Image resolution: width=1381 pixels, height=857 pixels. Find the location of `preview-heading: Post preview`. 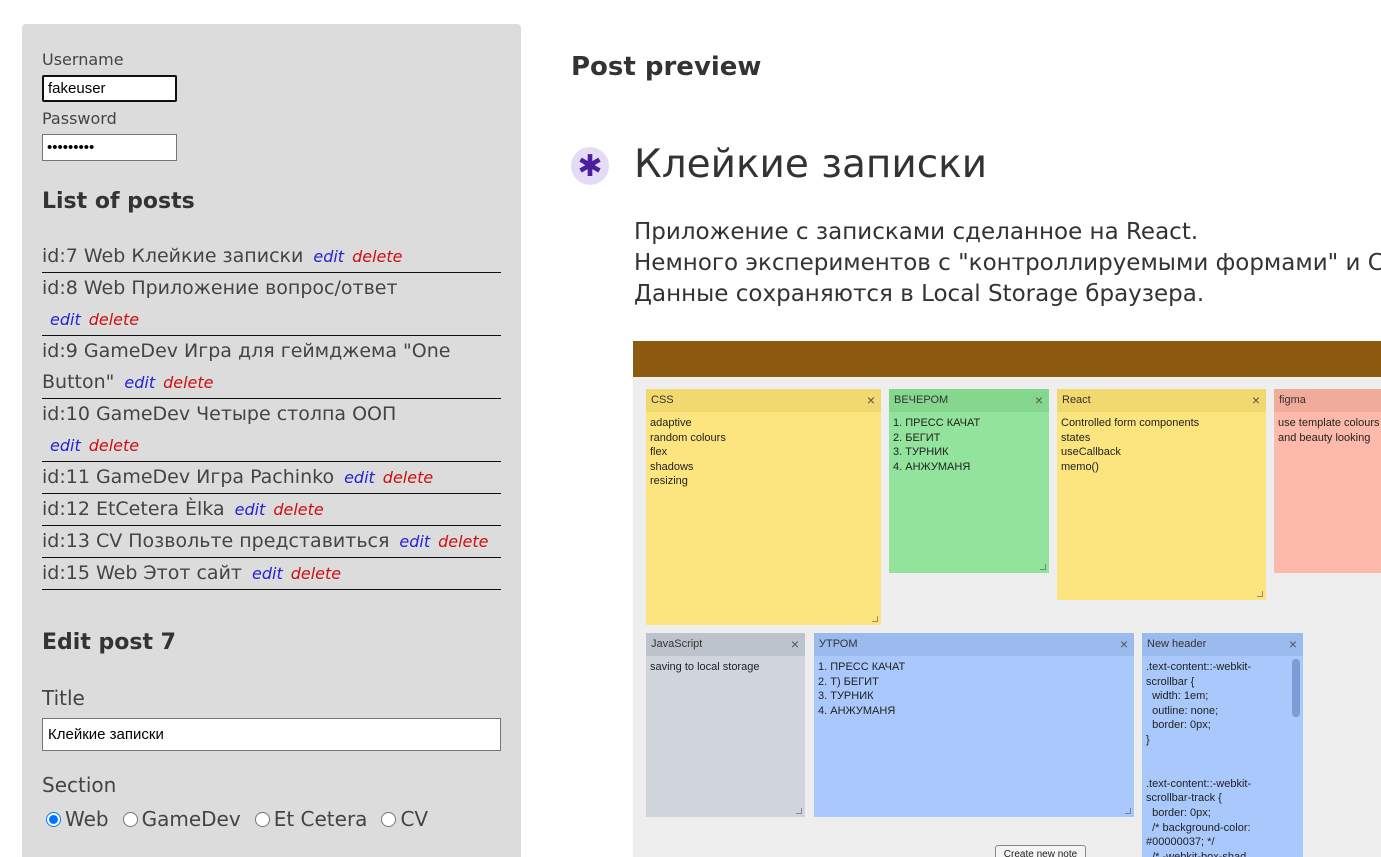

preview-heading: Post preview is located at coordinates (666, 67).